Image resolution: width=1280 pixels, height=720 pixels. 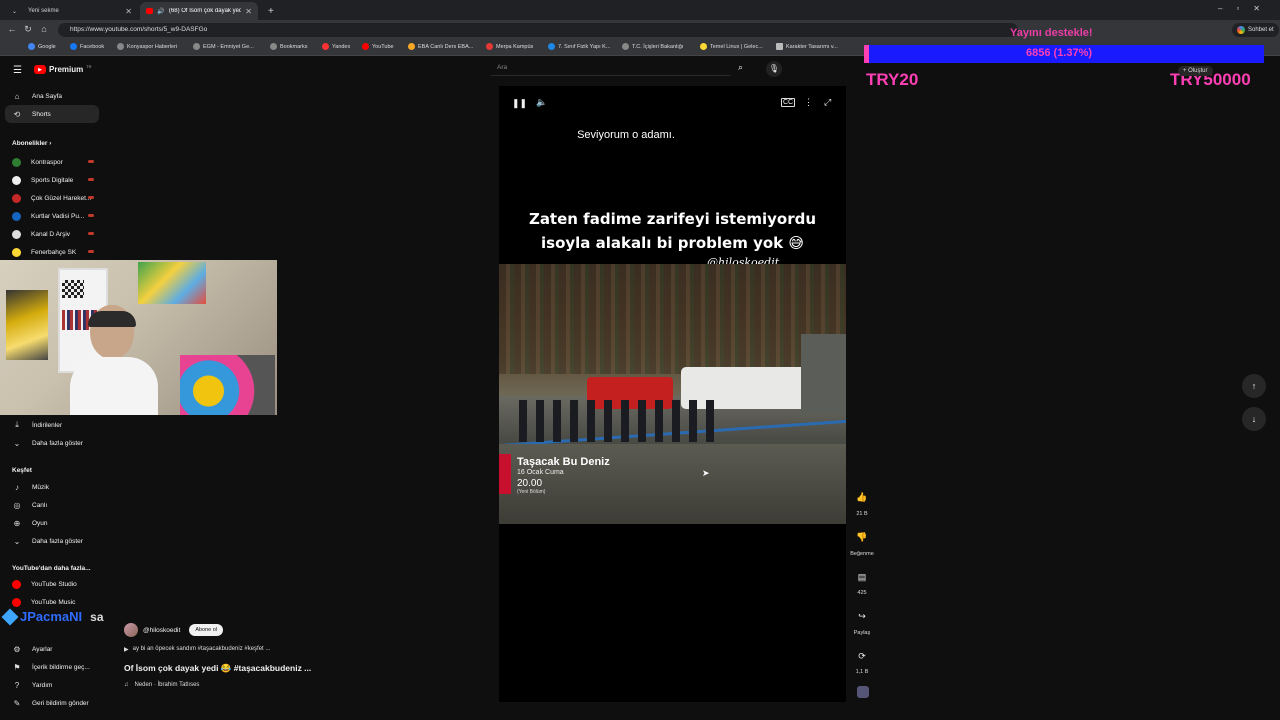 I want to click on share-icon: ↪, so click(x=862, y=615).